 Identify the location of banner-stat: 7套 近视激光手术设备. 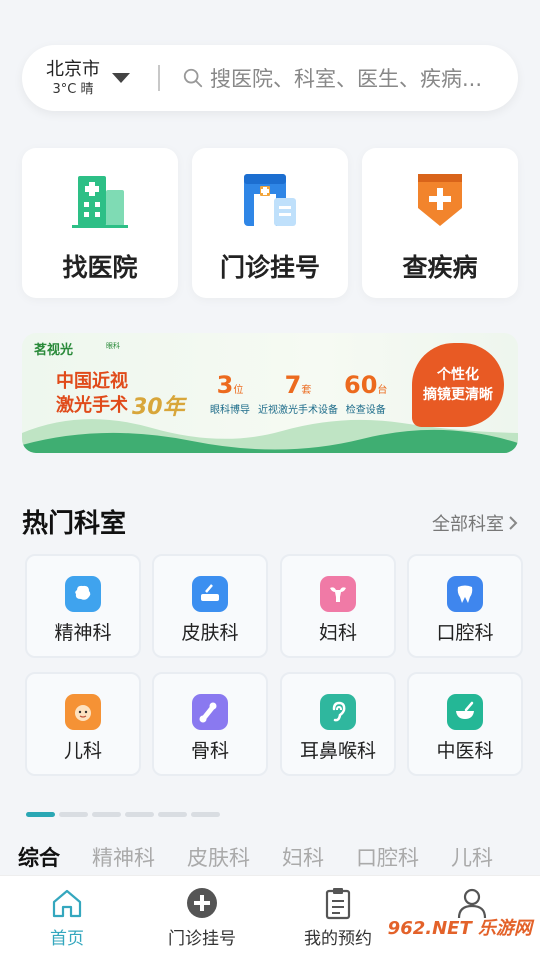
(298, 393).